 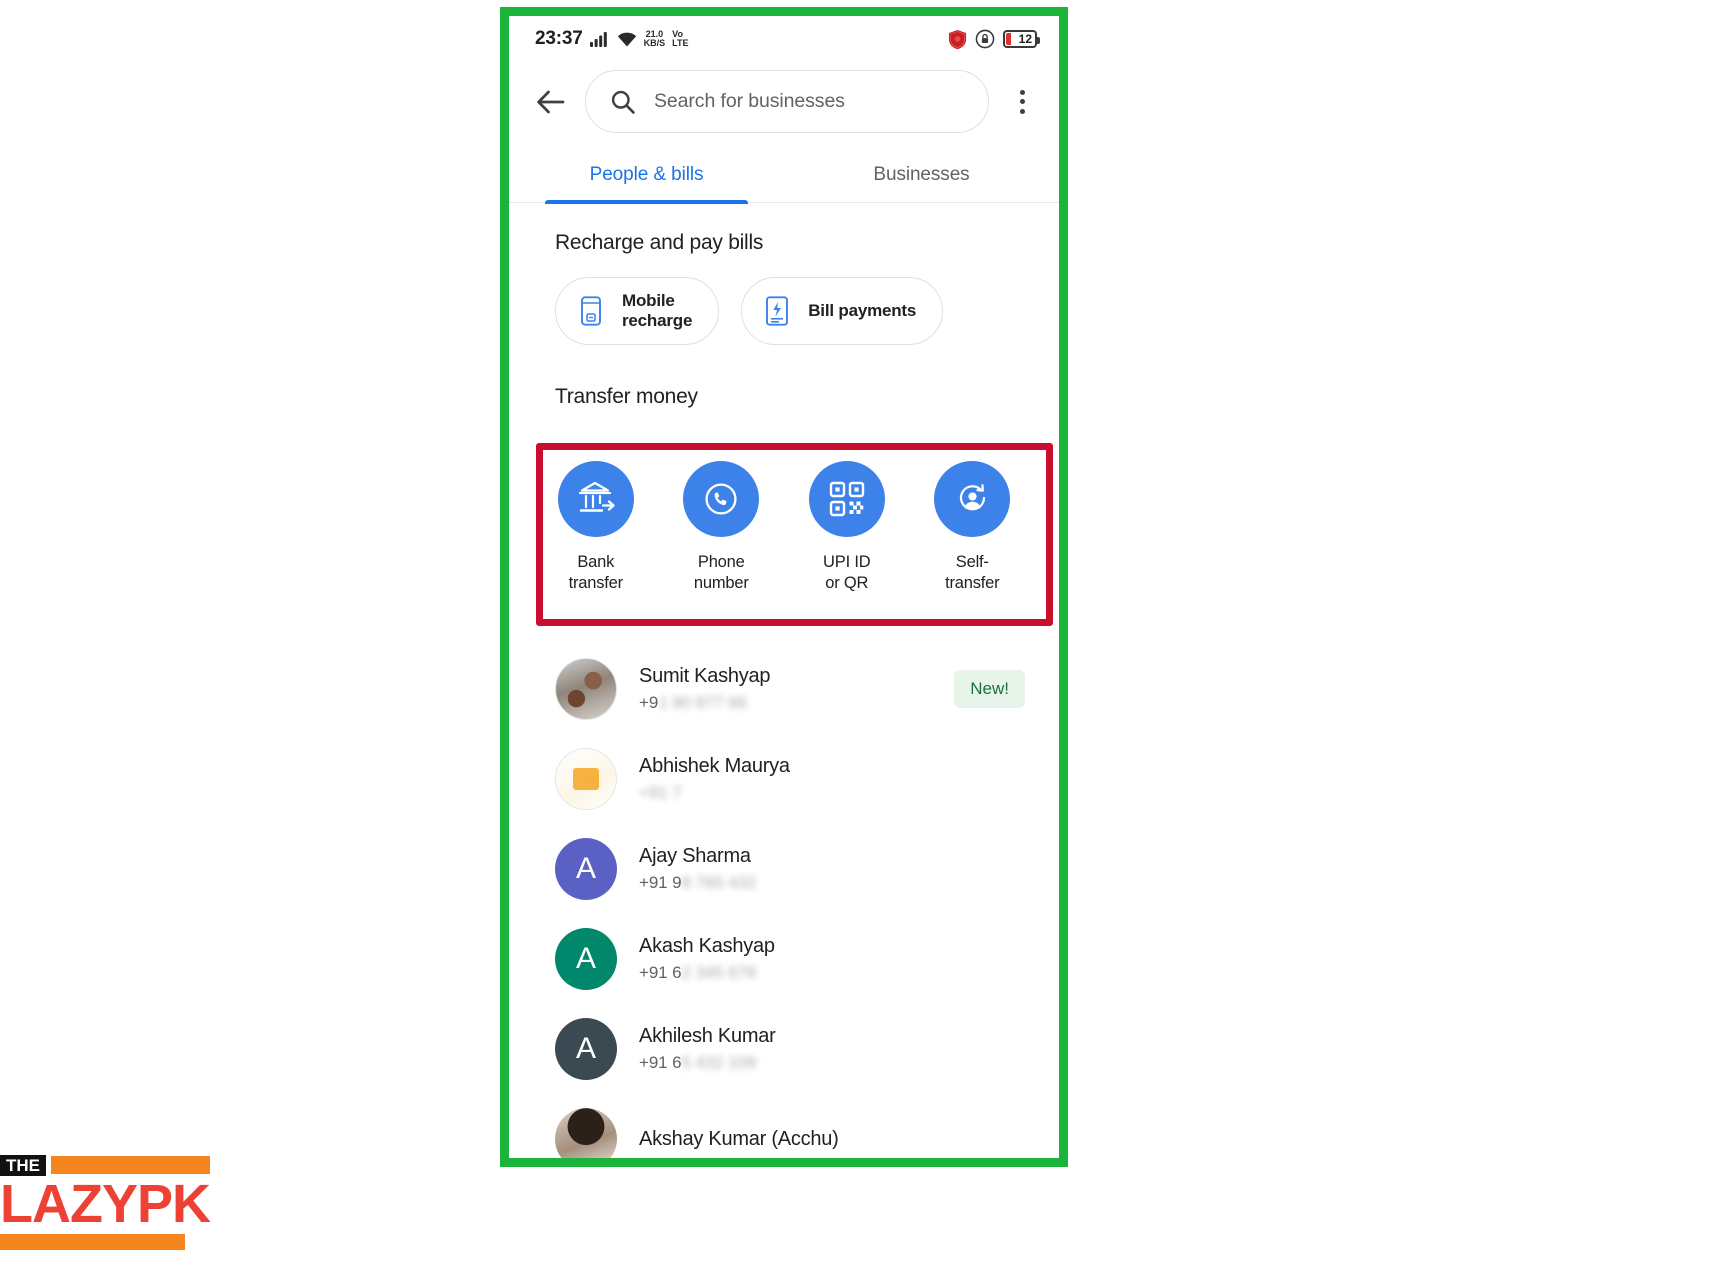 What do you see at coordinates (739, 1138) in the screenshot?
I see `contact-name: Akshay Kumar (Acchu)` at bounding box center [739, 1138].